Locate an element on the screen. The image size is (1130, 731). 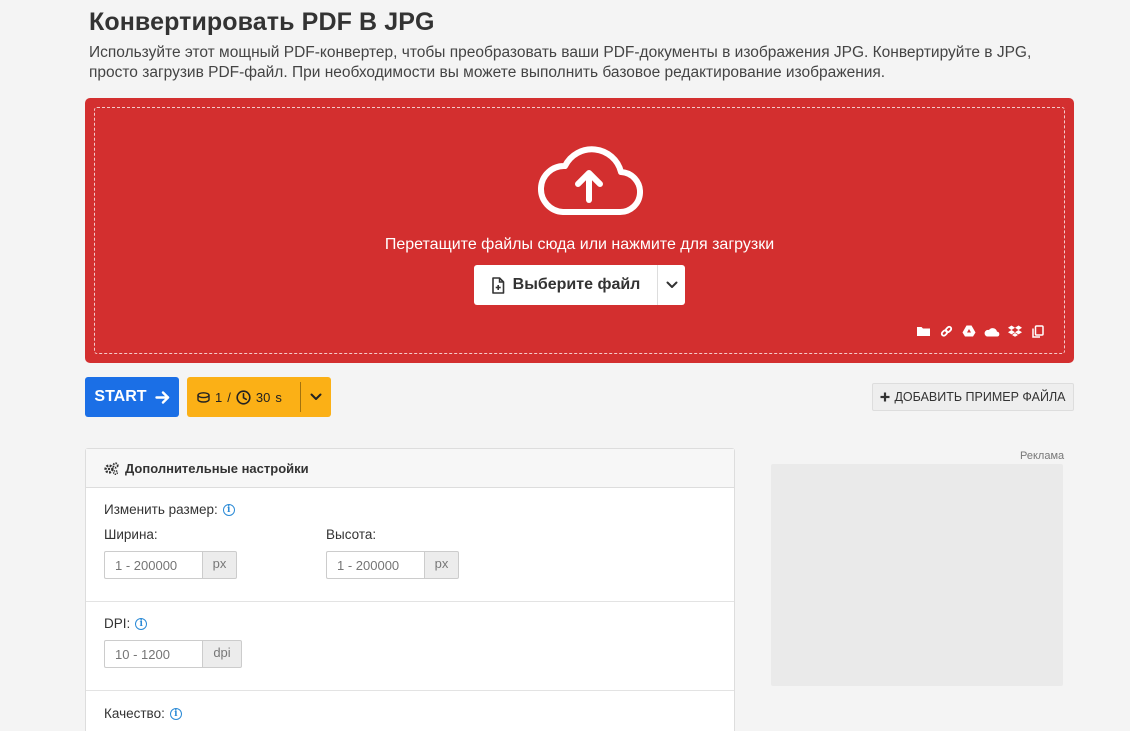
credits-info: 1 / 30 s is located at coordinates (243, 397).